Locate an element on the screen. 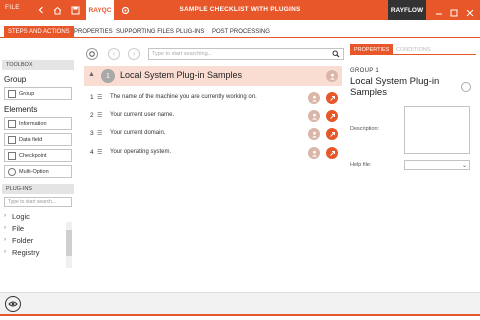  step-text: Your current user name. is located at coordinates (142, 115).